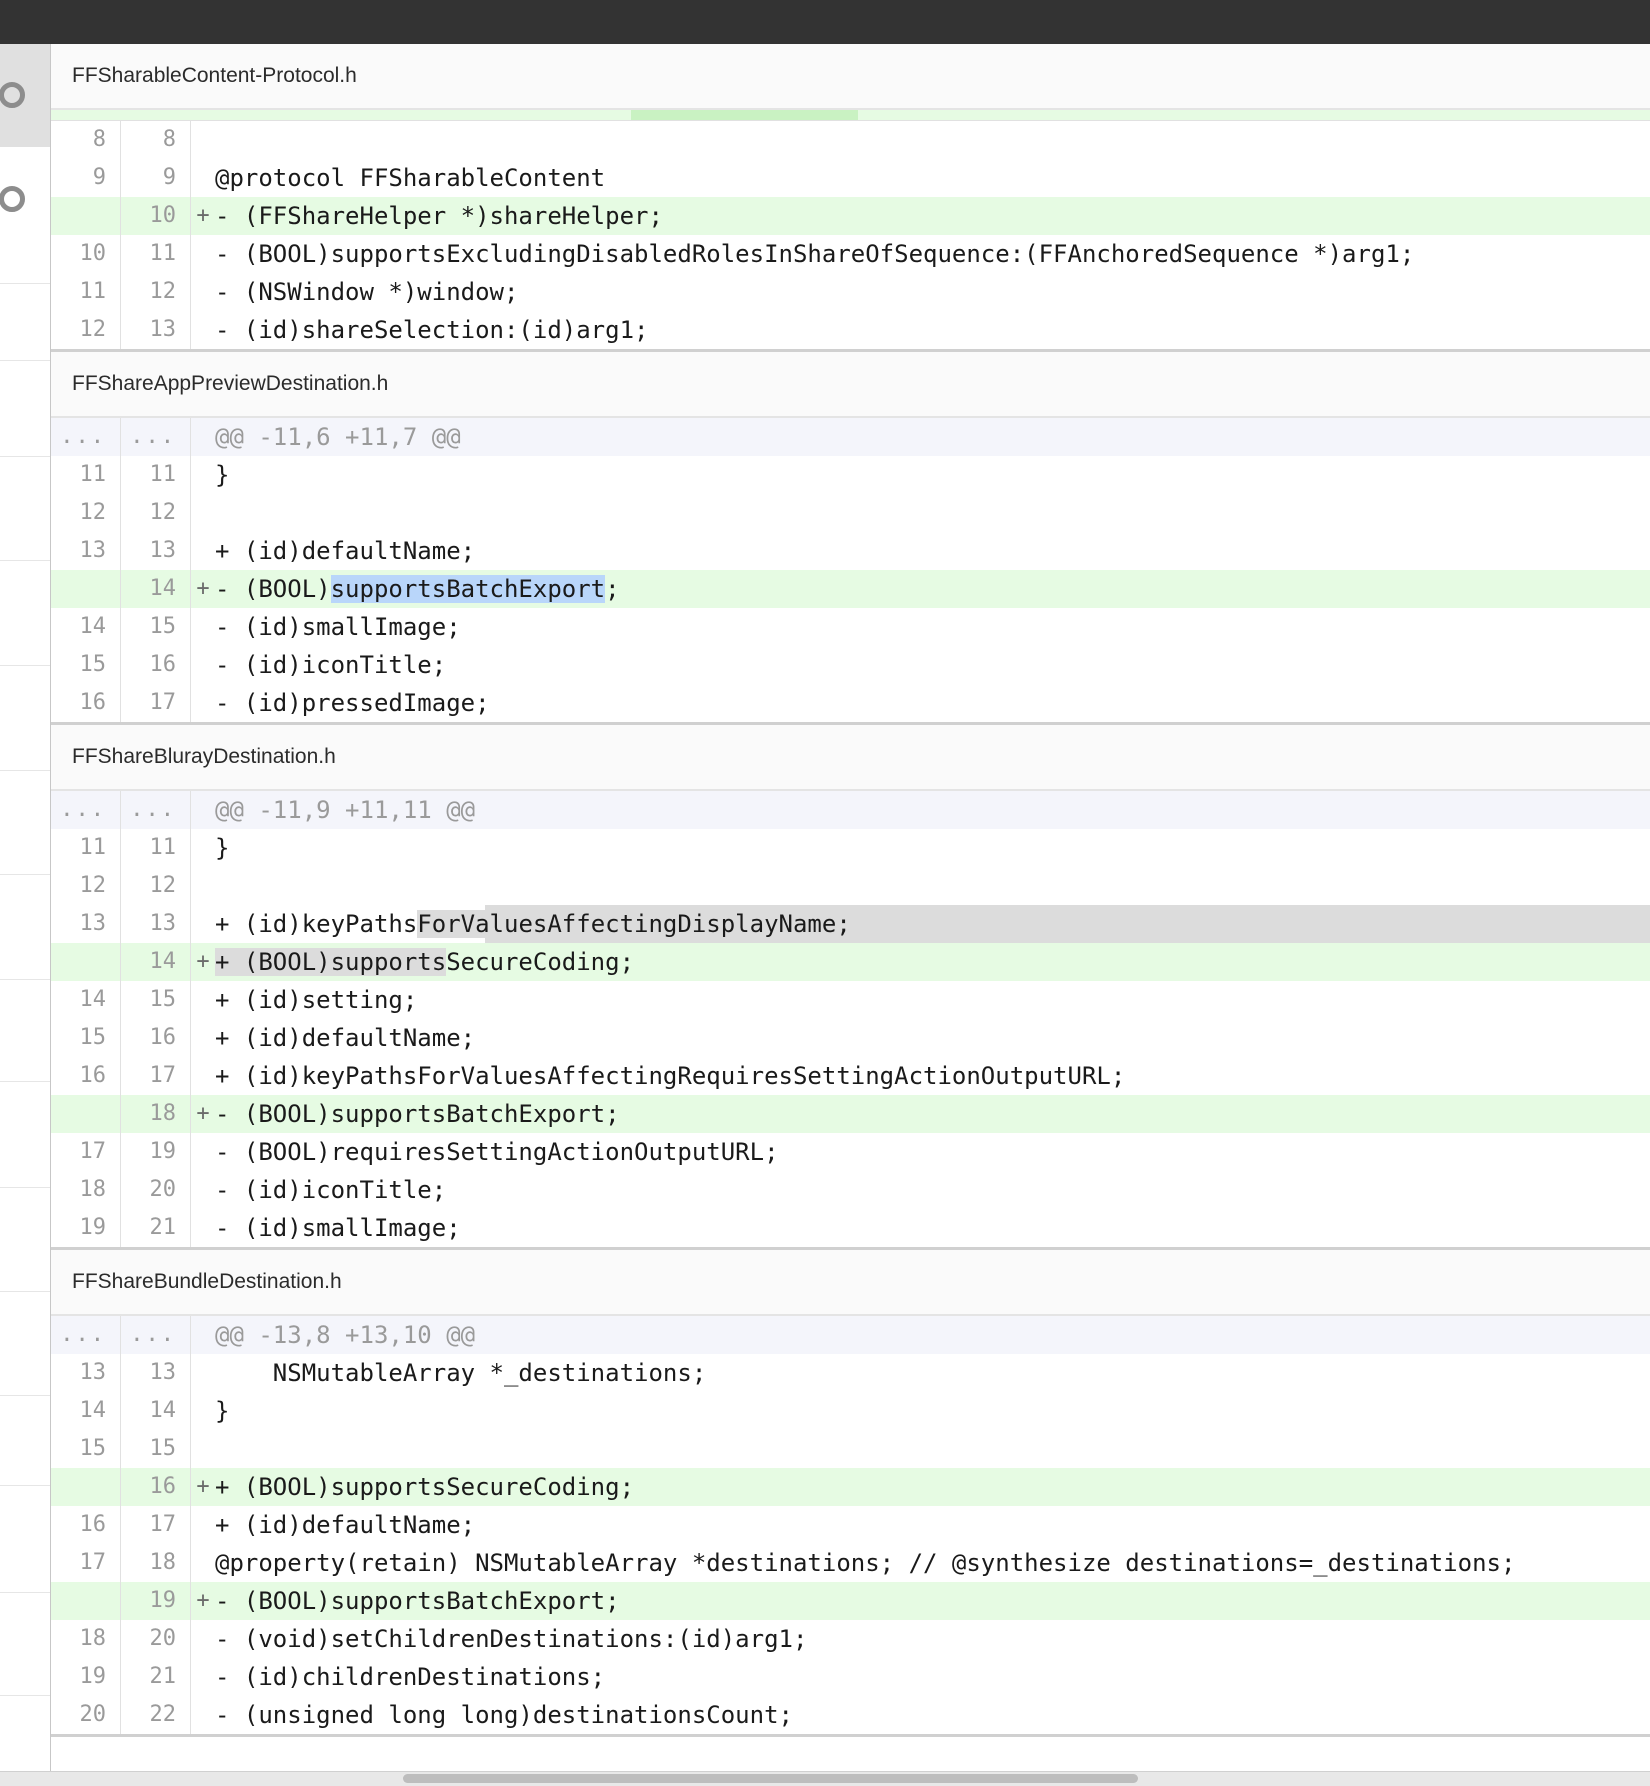  What do you see at coordinates (156, 292) in the screenshot?
I see `new-line-number: 12` at bounding box center [156, 292].